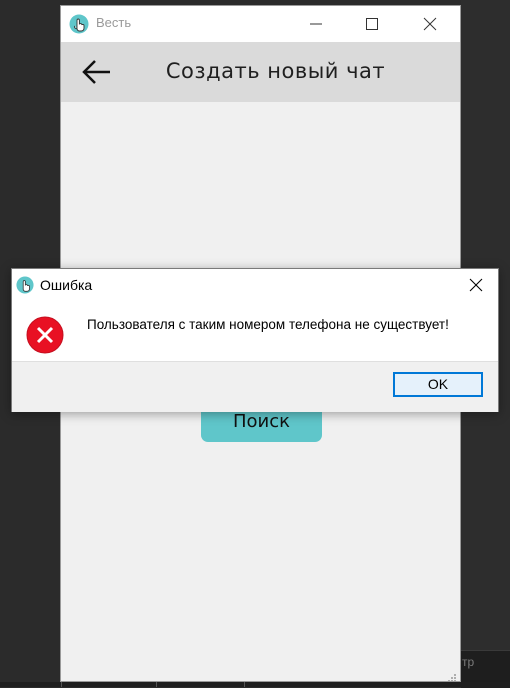  I want to click on maximize-button, so click(373, 24).